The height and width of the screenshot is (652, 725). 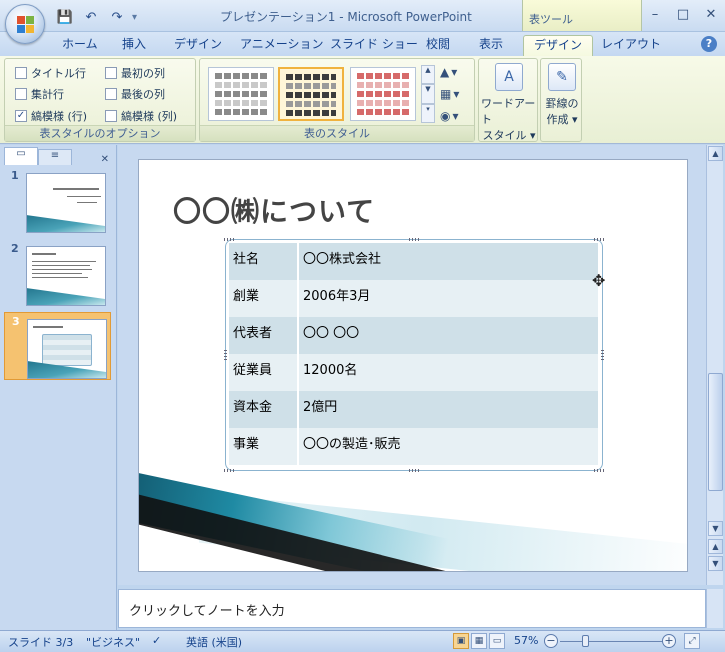 I want to click on table-cell-key: 資本金, so click(x=264, y=409).